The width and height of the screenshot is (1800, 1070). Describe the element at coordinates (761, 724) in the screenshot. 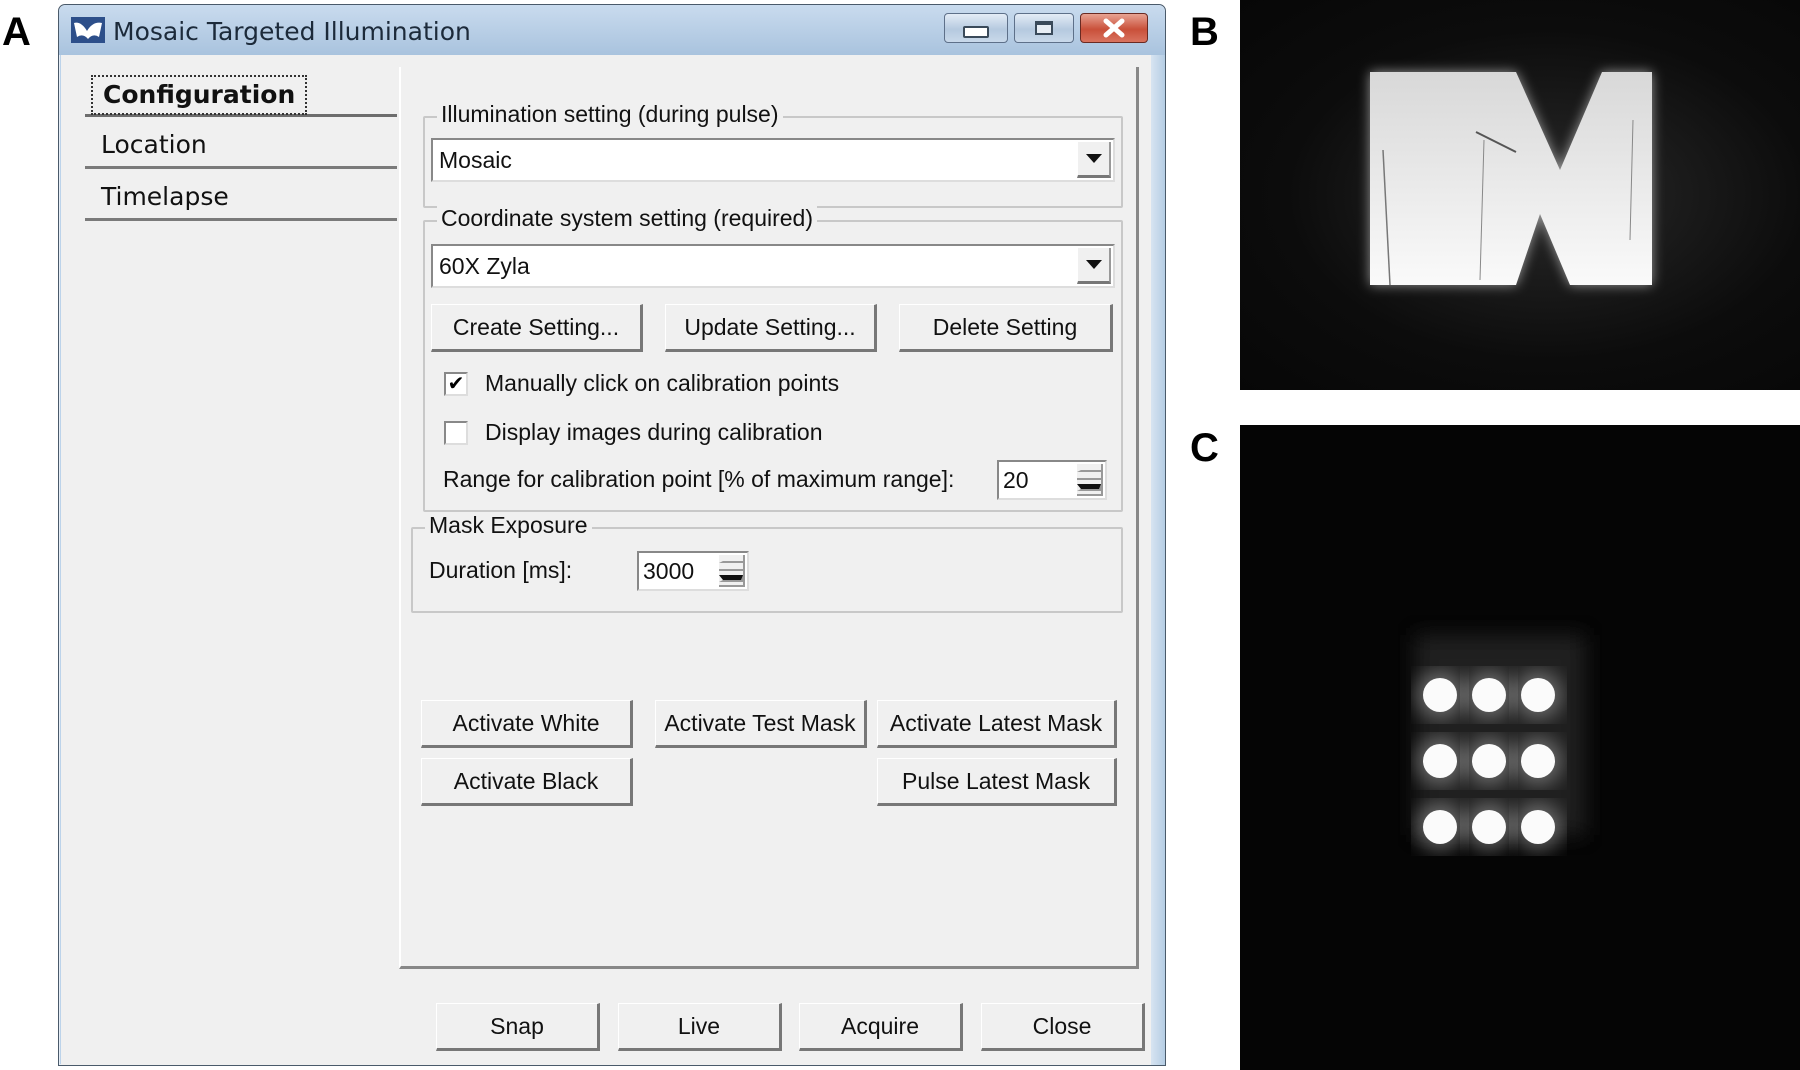

I see `activate-test-mask-button: Activate Test Mask` at that location.